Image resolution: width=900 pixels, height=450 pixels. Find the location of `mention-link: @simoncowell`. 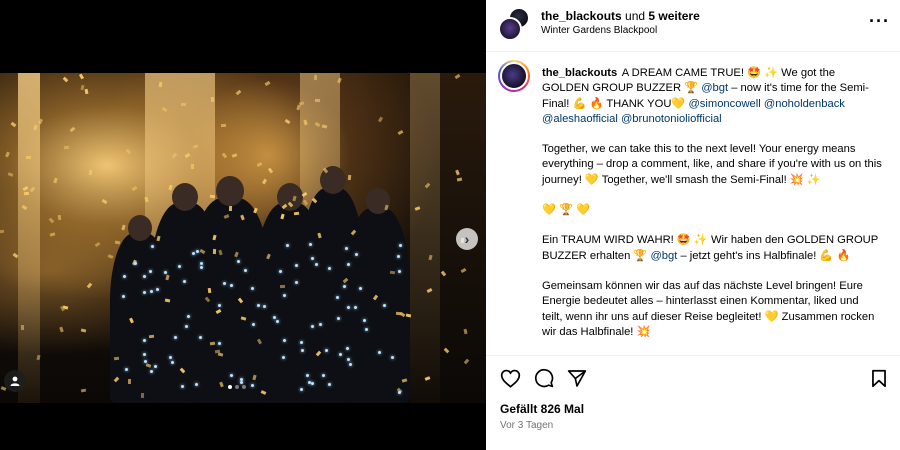

mention-link: @simoncowell is located at coordinates (724, 104).